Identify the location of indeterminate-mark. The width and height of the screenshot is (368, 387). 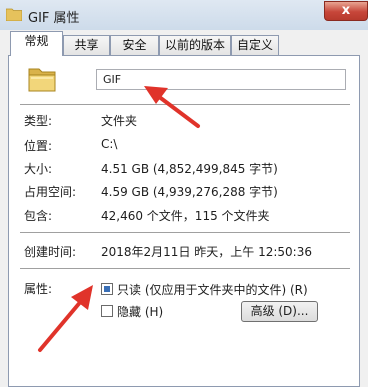
(107, 289).